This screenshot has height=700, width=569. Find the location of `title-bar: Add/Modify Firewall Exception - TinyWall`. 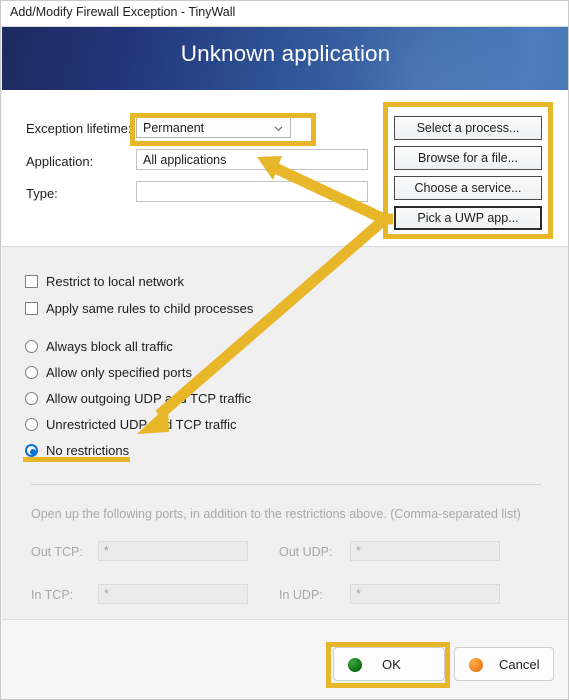

title-bar: Add/Modify Firewall Exception - TinyWall is located at coordinates (284, 14).